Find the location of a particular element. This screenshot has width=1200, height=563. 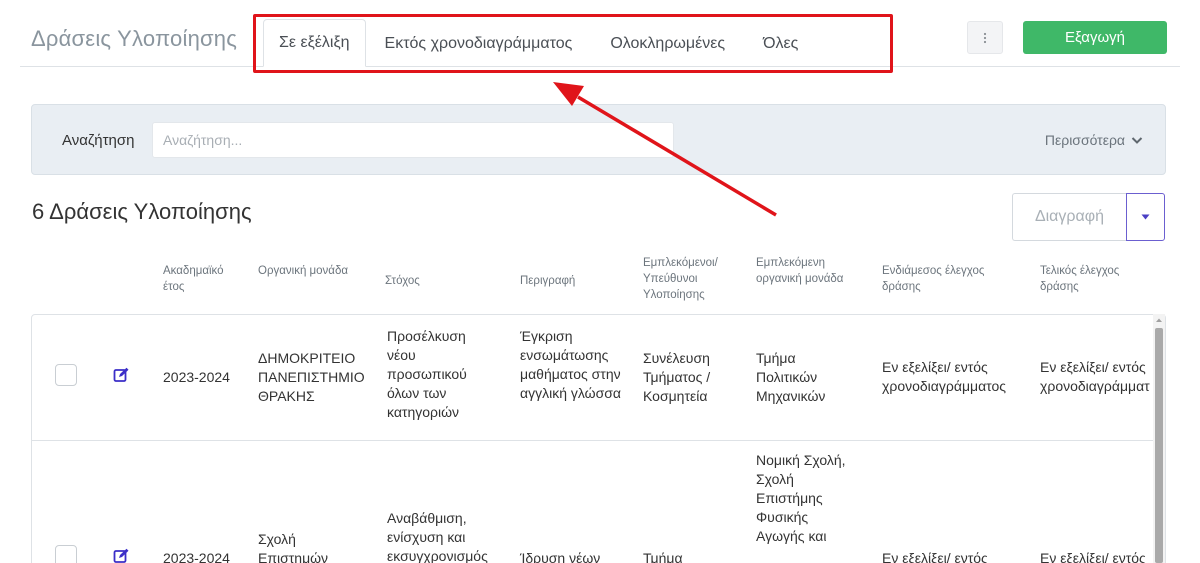

cell-interim-check: Εν εξελίξει/ εντός is located at coordinates (935, 556).